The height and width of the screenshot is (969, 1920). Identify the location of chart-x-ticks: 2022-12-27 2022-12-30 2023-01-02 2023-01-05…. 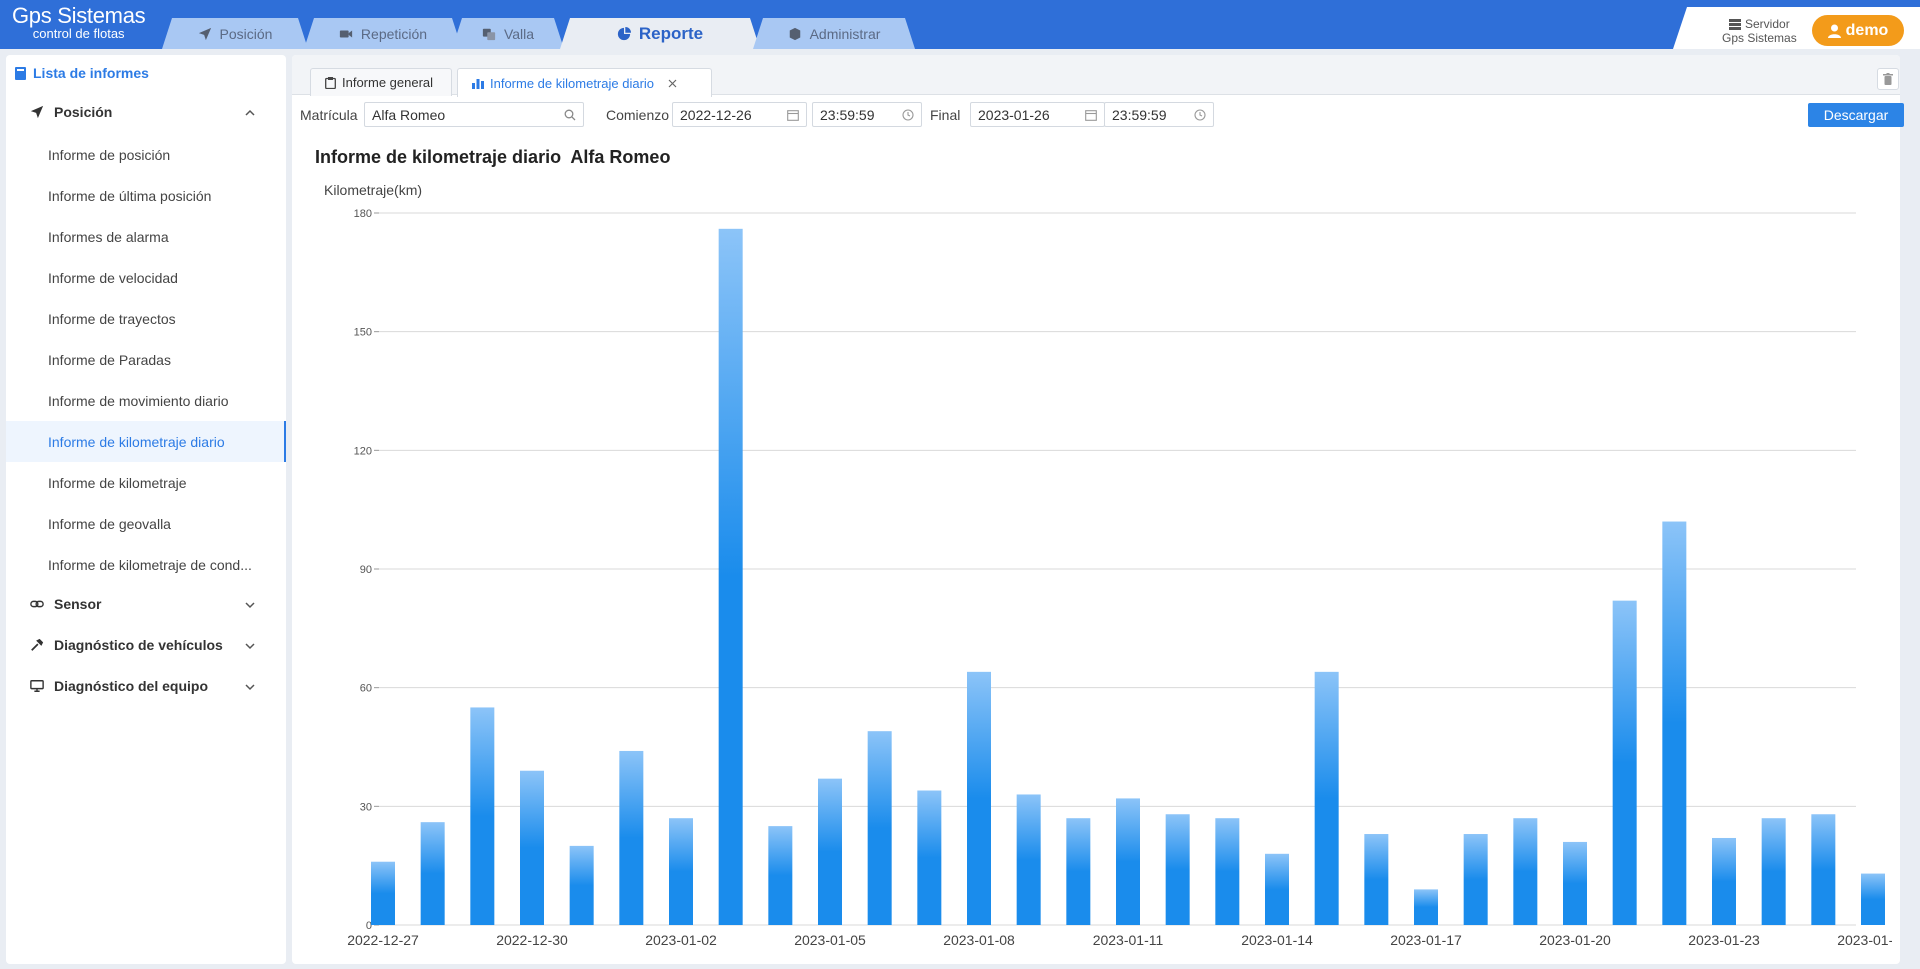
(1119, 940).